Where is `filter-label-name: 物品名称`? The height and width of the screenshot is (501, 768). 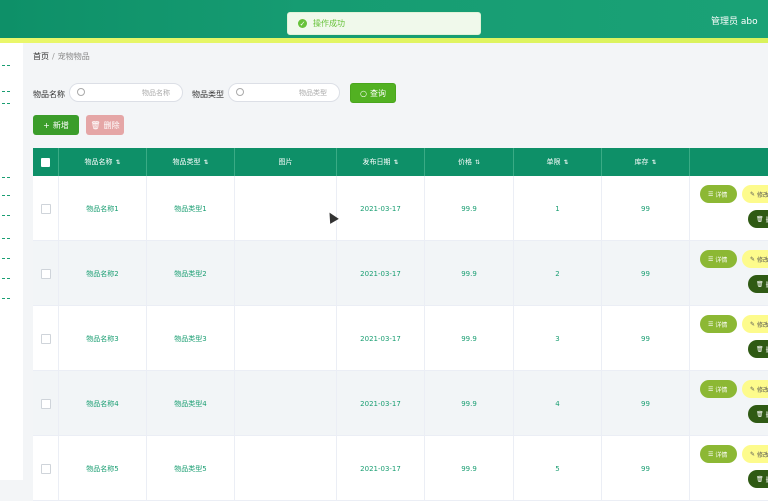
filter-label-name: 物品名称 is located at coordinates (49, 94).